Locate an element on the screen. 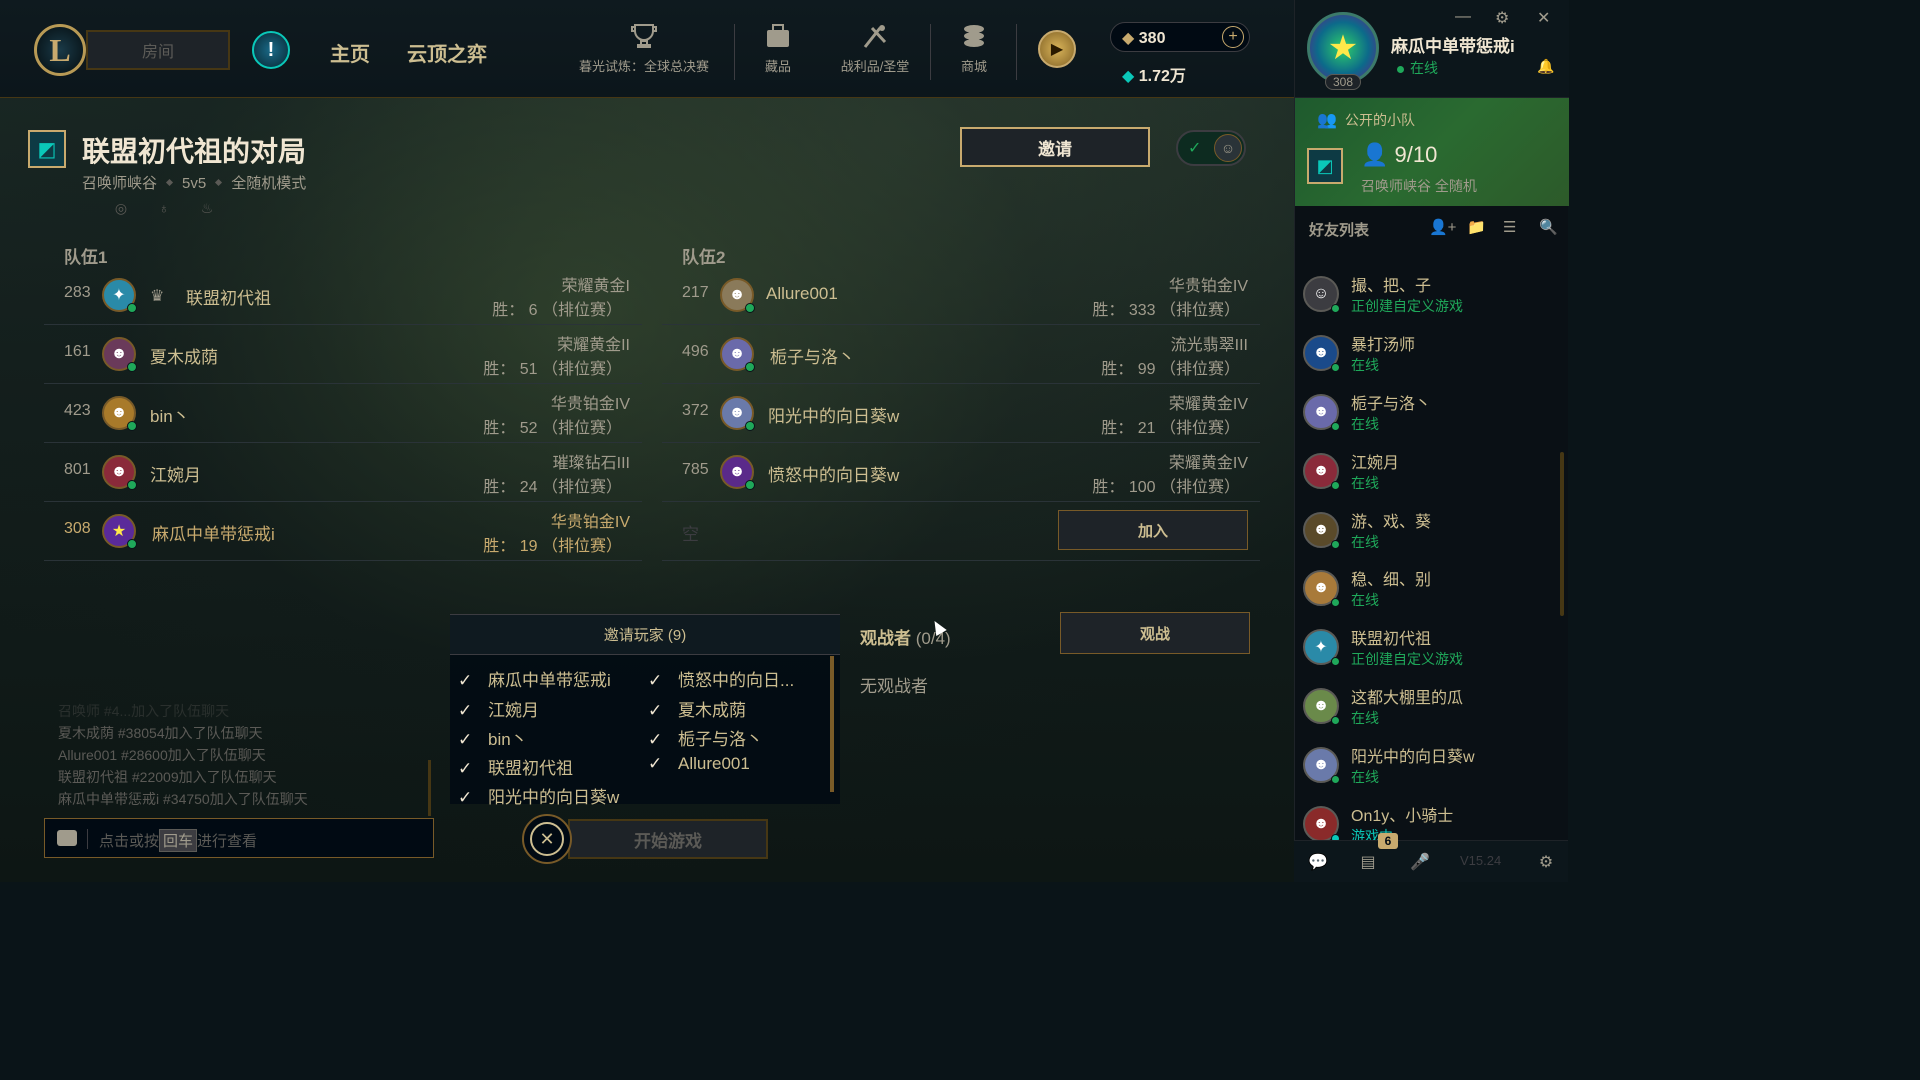  team1-label: 队伍1 is located at coordinates (86, 257).